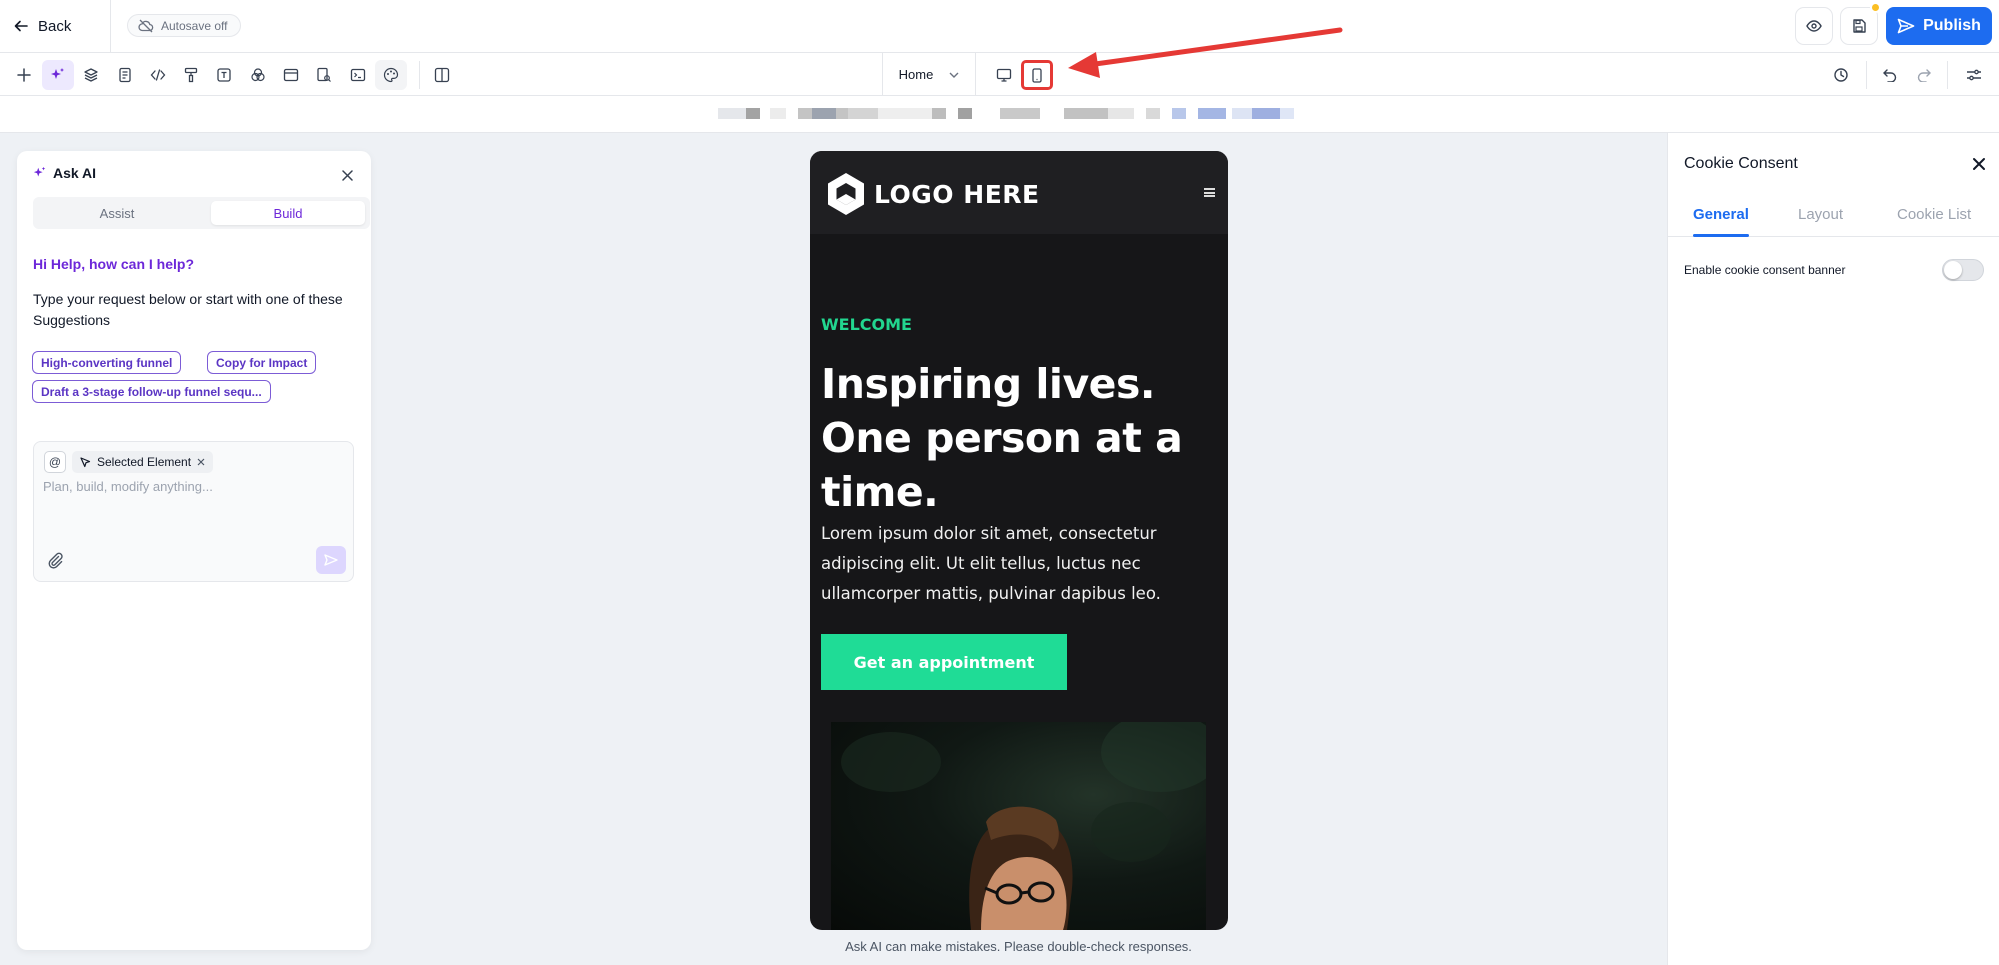  What do you see at coordinates (954, 75) in the screenshot?
I see `chevron-down-icon` at bounding box center [954, 75].